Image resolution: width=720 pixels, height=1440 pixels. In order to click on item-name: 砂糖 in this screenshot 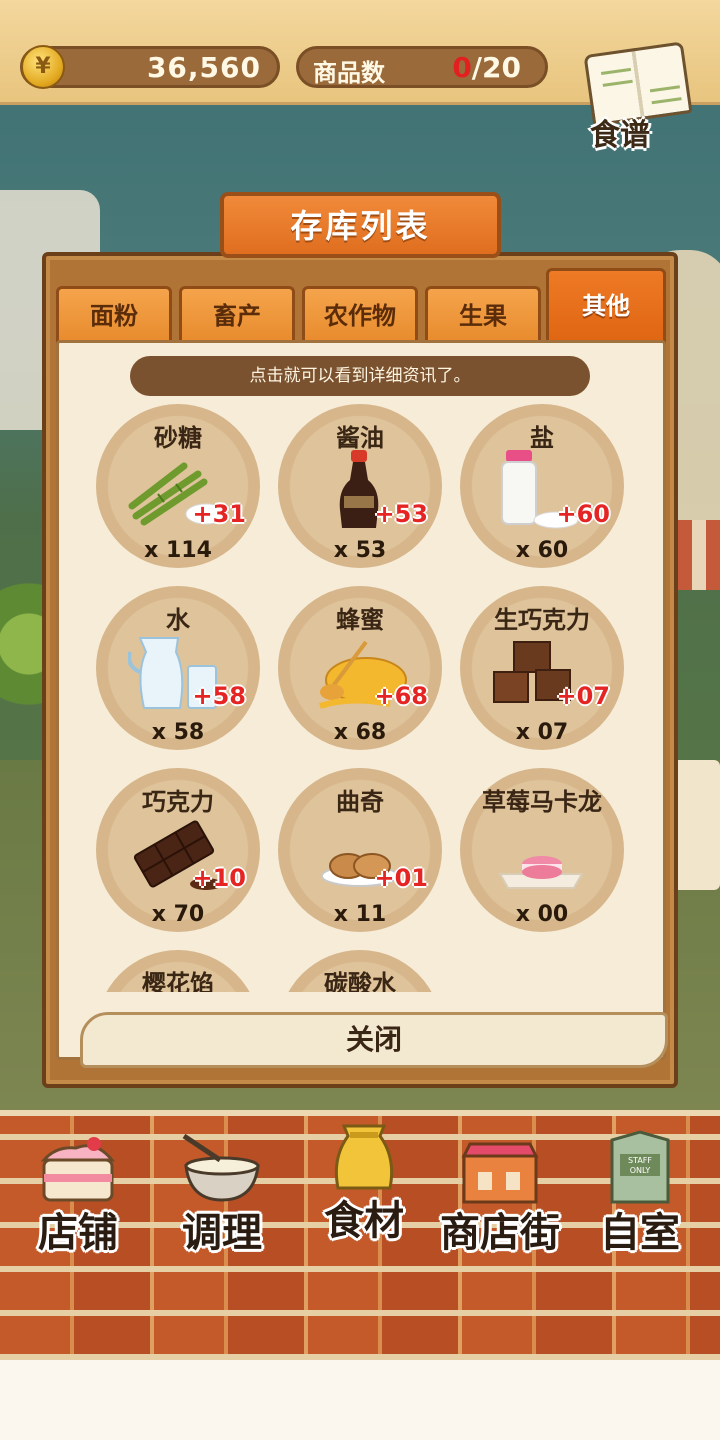, I will do `click(178, 438)`.